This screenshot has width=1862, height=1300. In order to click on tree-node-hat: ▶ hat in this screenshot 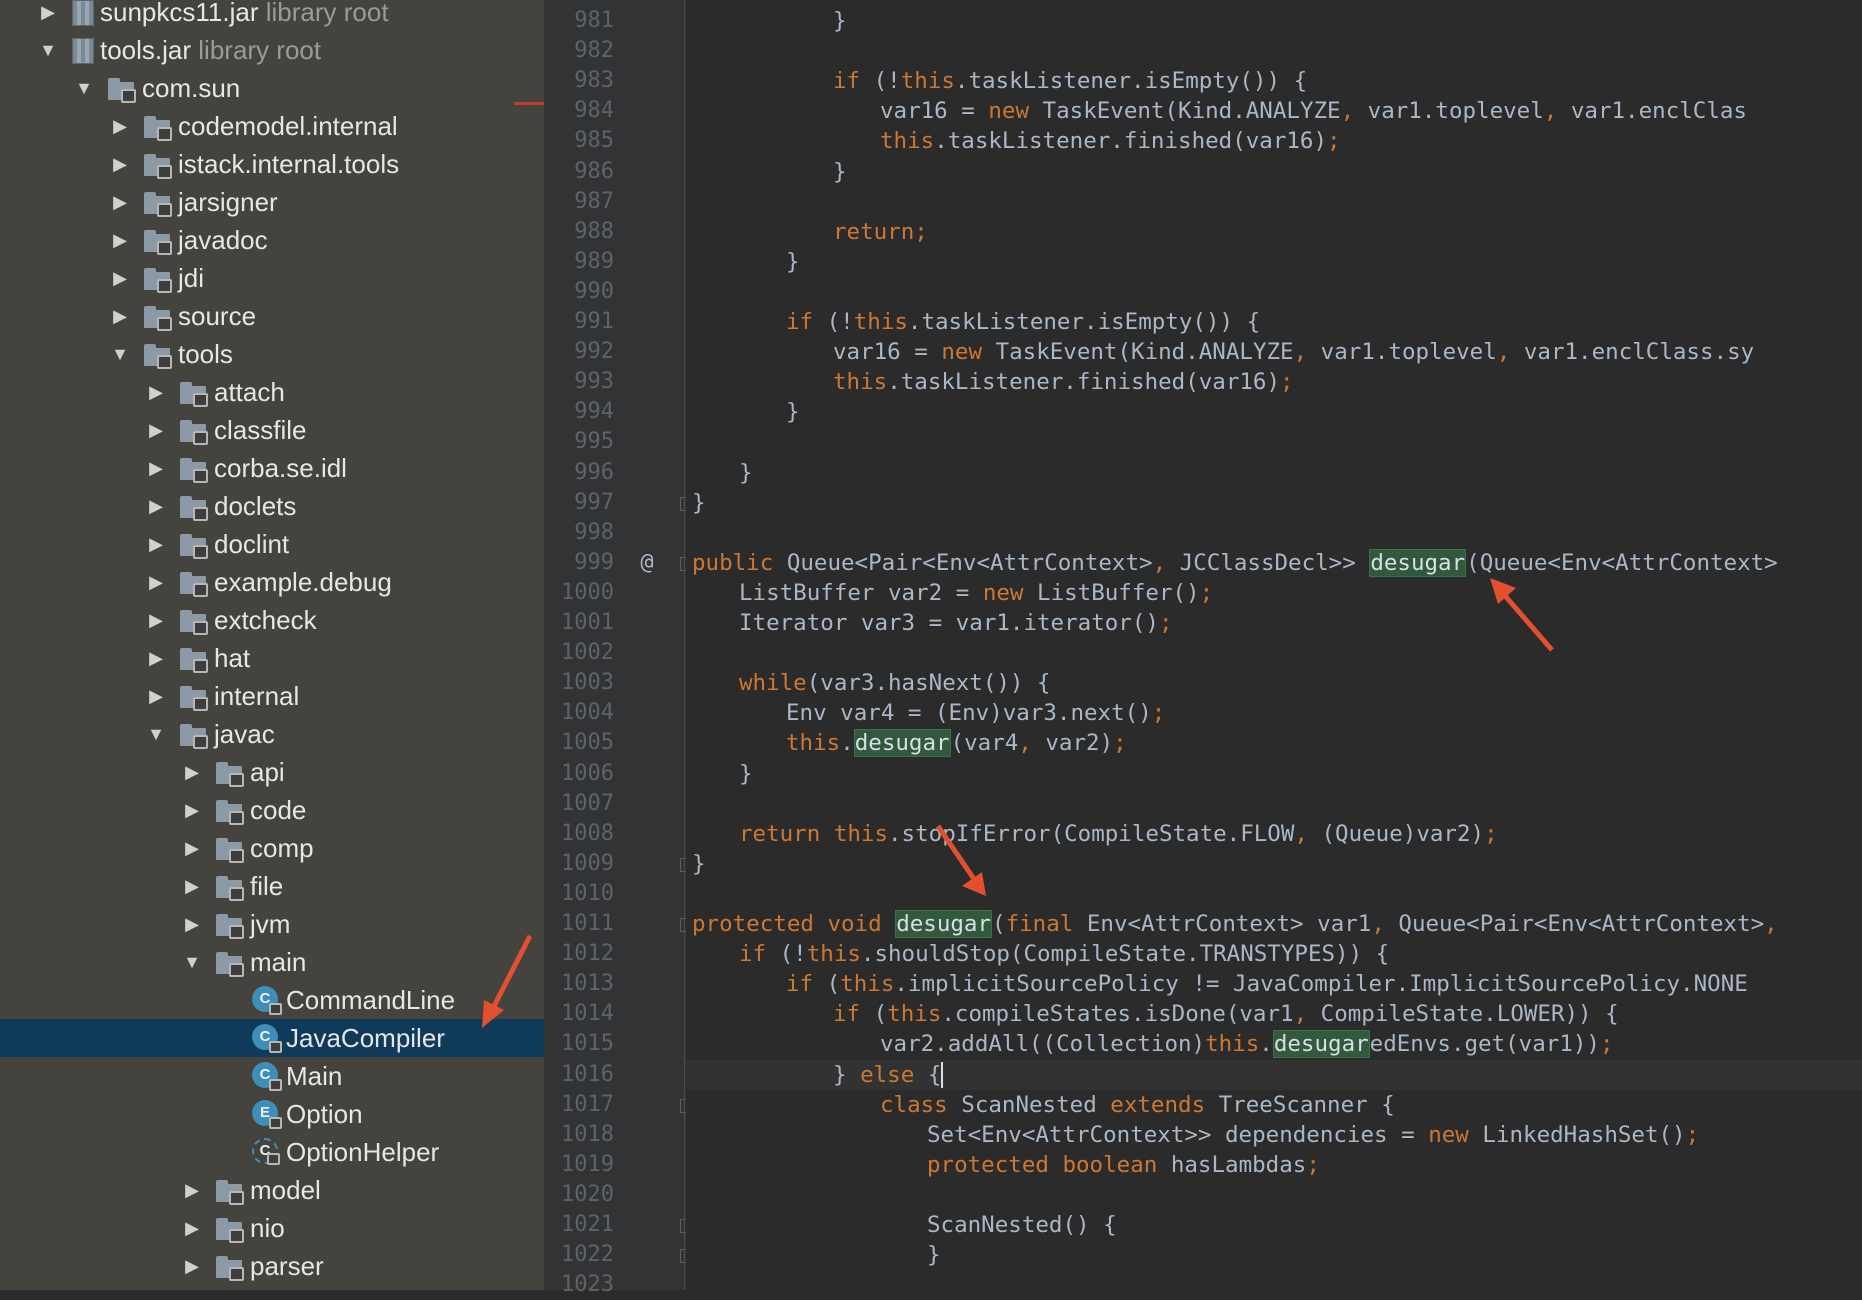, I will do `click(272, 658)`.